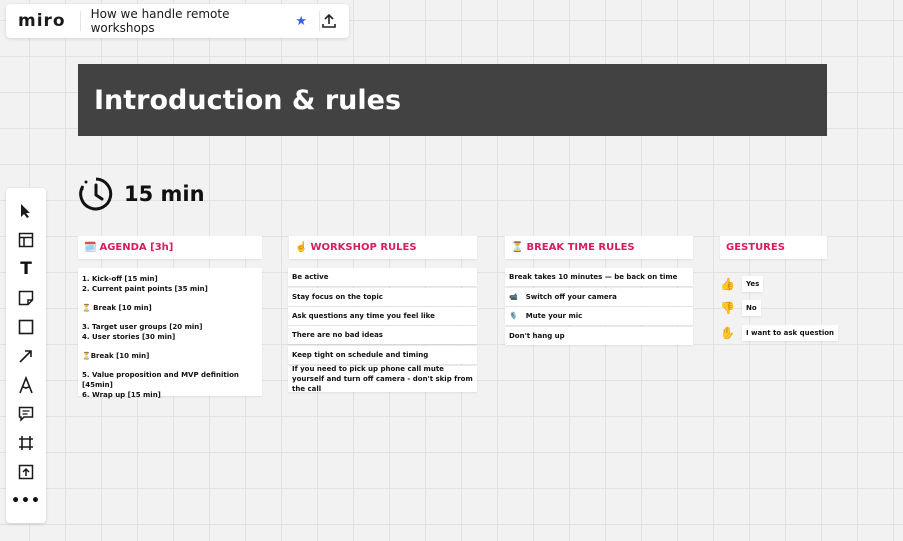 The height and width of the screenshot is (541, 903). What do you see at coordinates (121, 395) in the screenshot?
I see `agenda-line: 6. Wrap up [15 min]` at bounding box center [121, 395].